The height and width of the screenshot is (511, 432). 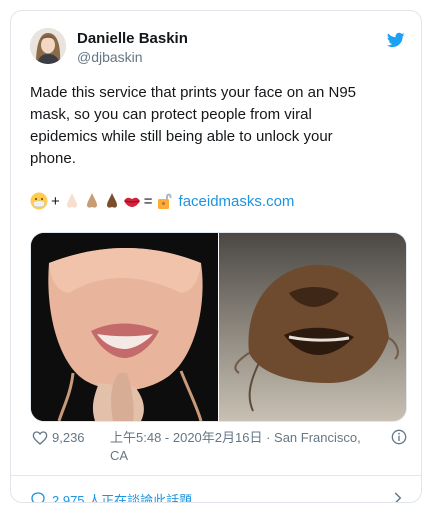 I want to click on info-icon, so click(x=399, y=437).